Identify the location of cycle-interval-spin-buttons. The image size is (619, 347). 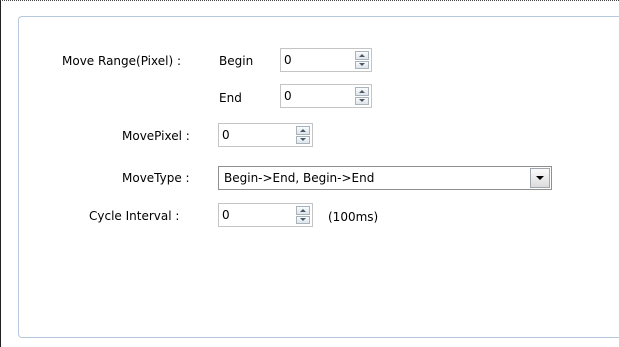
(303, 215).